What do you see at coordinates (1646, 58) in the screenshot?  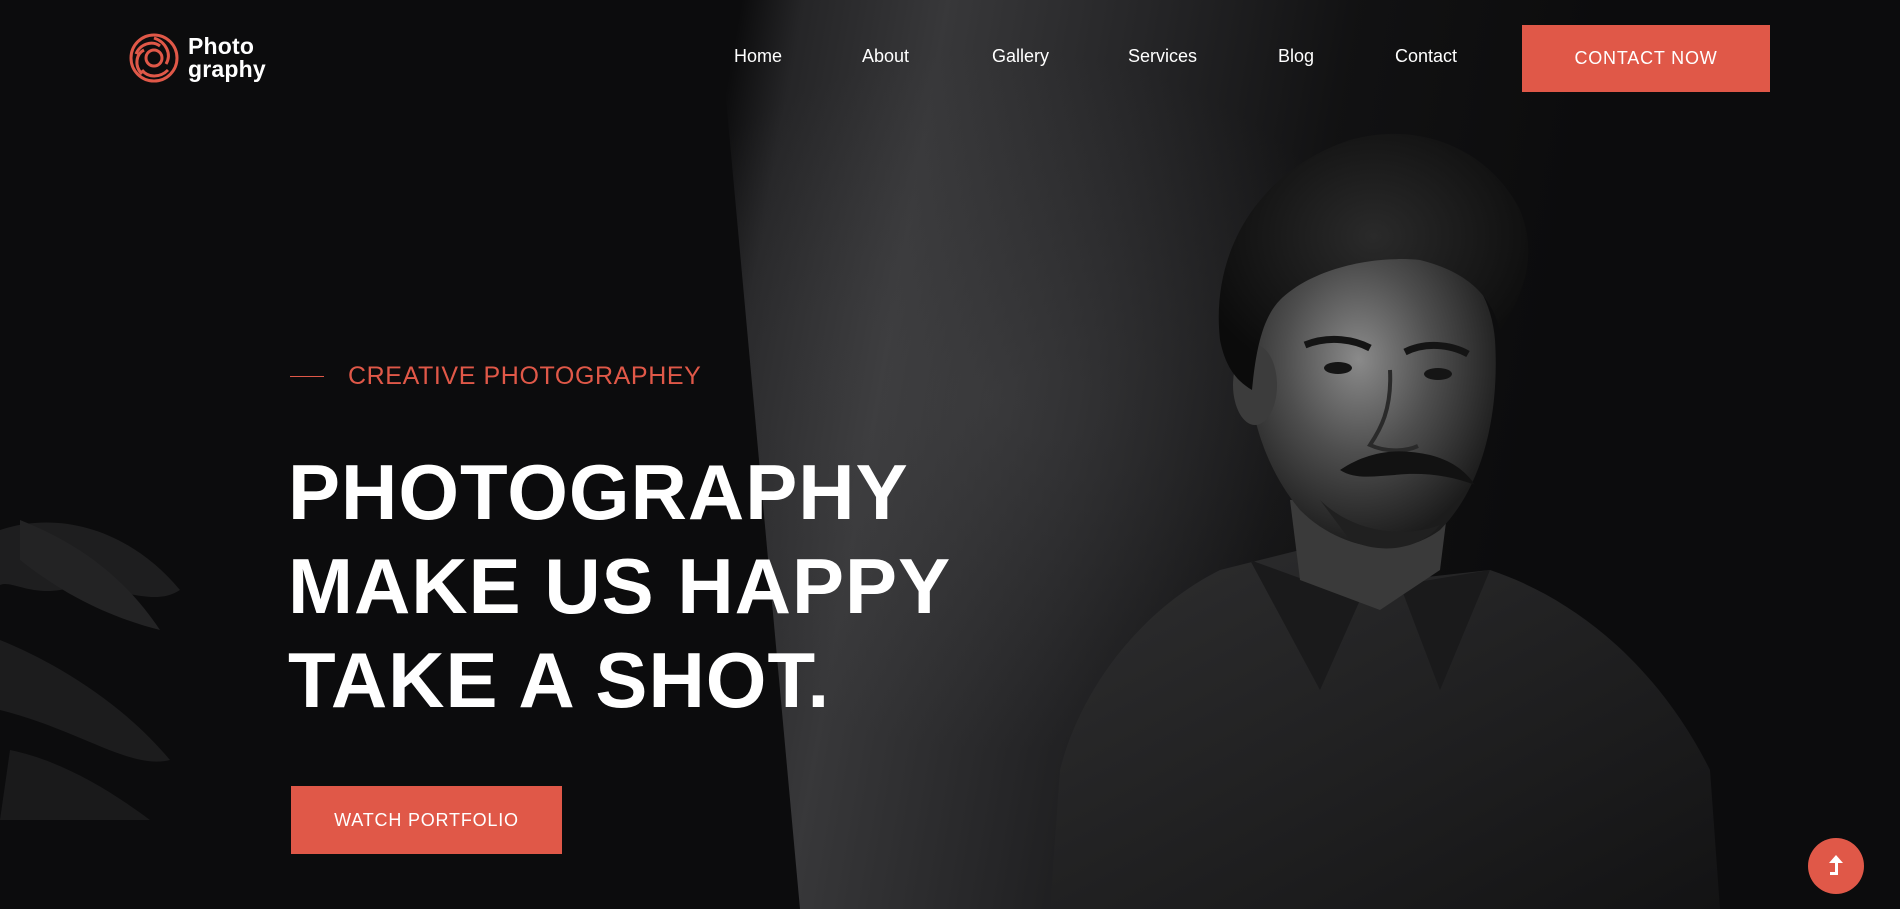 I see `contact-now-button: CONTACT NOW` at bounding box center [1646, 58].